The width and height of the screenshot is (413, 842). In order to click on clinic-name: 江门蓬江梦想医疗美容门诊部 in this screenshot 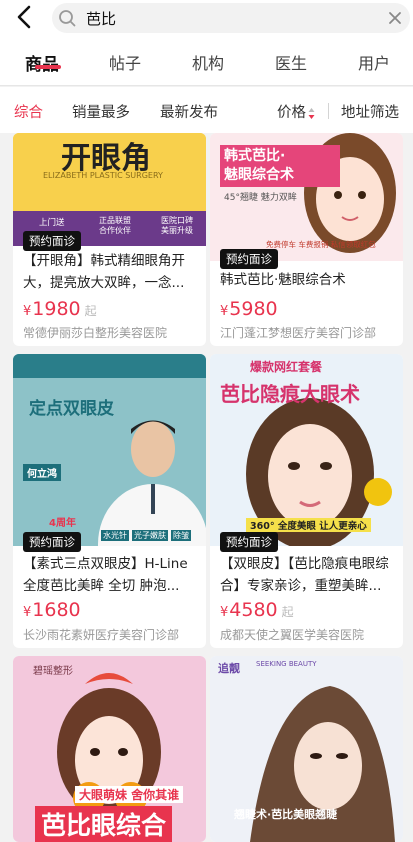, I will do `click(298, 333)`.